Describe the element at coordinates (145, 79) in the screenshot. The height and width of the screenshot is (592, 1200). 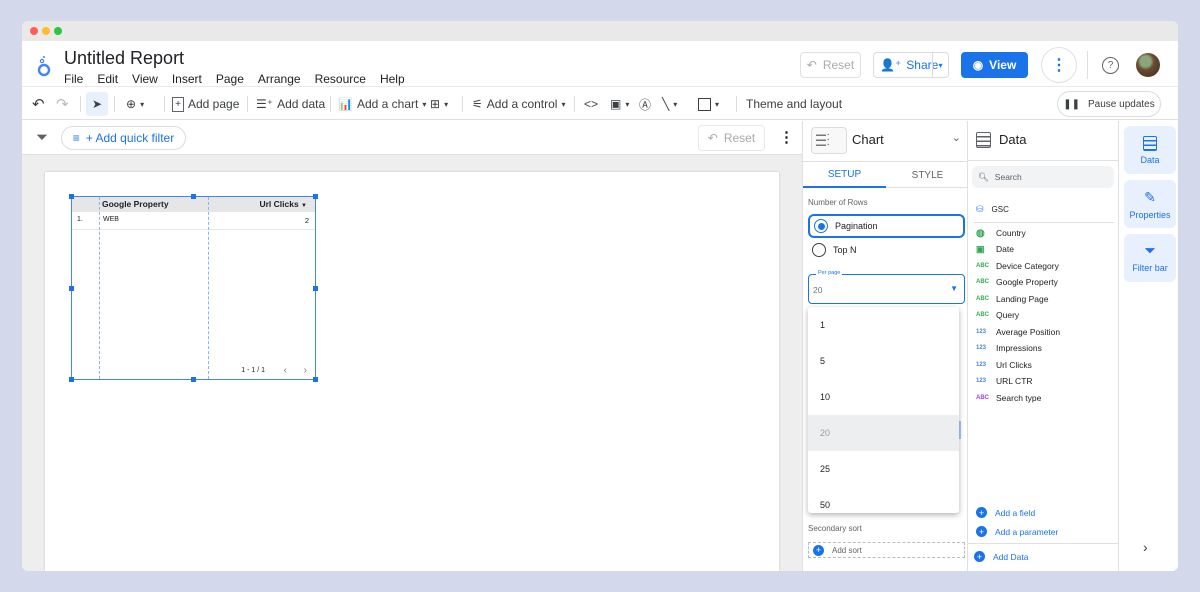
I see `menu-view: View` at that location.